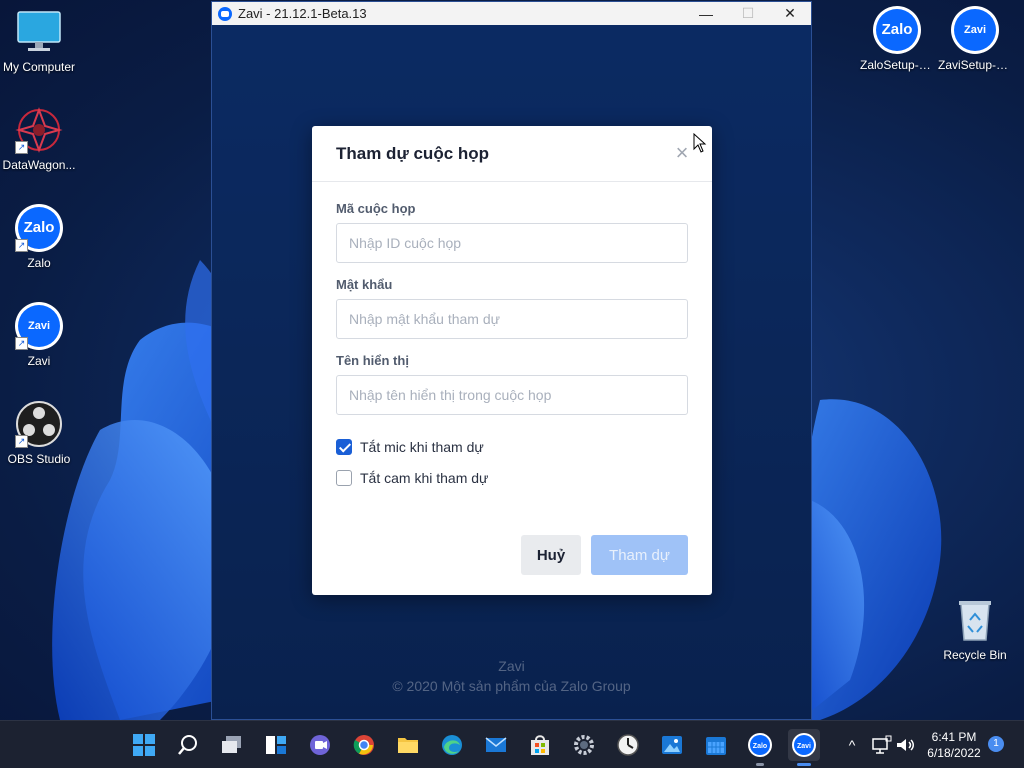  What do you see at coordinates (716, 745) in the screenshot?
I see `calendar-icon` at bounding box center [716, 745].